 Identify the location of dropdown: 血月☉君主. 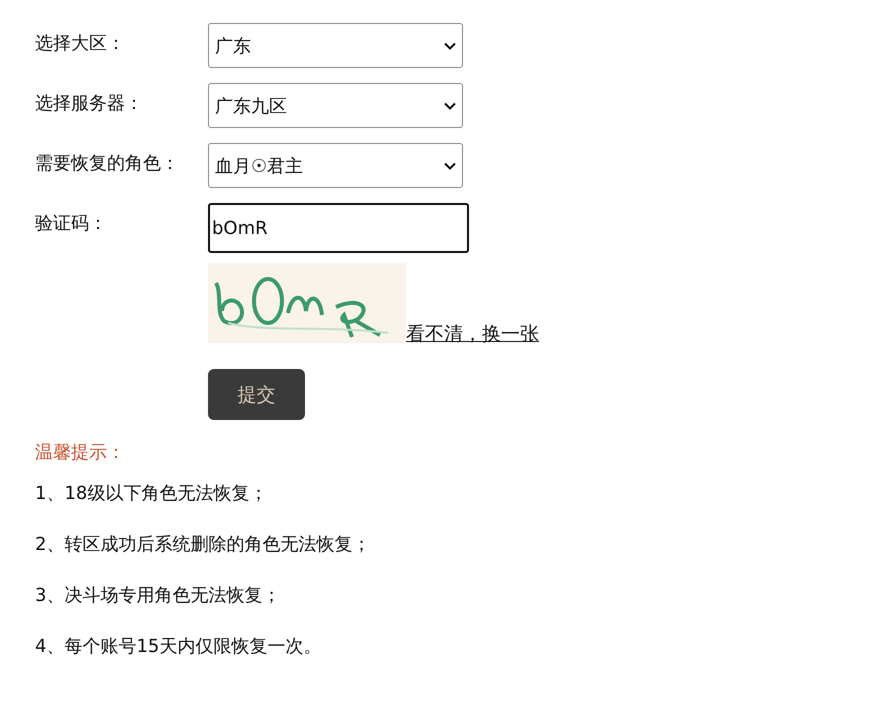
(335, 165).